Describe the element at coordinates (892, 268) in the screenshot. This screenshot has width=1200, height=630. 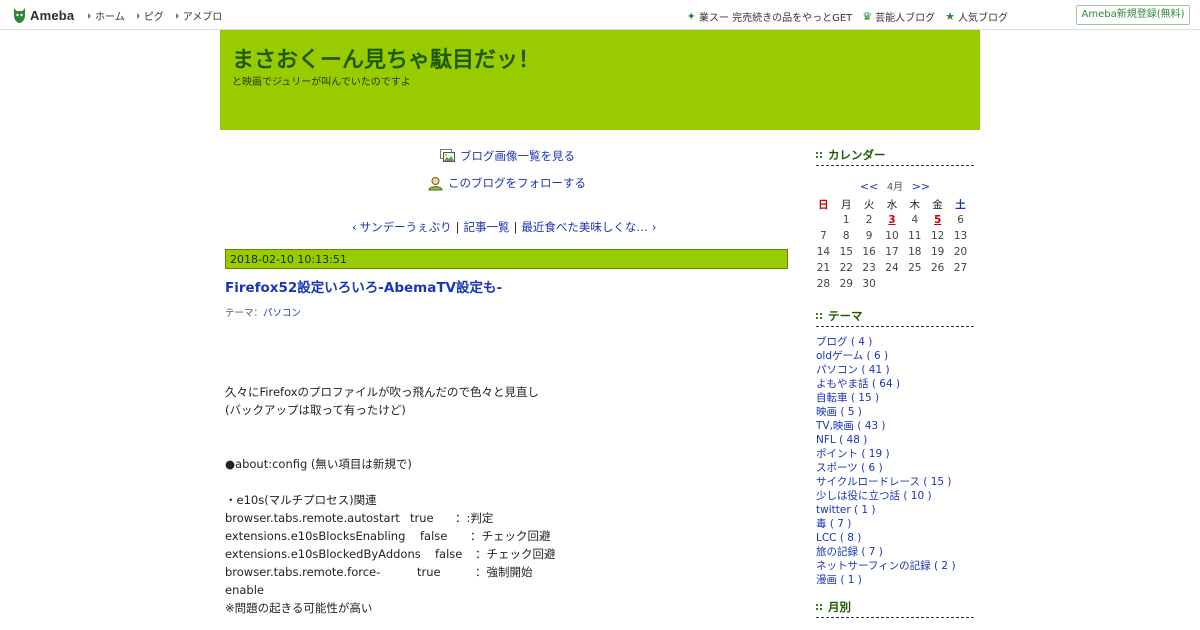
I see `calendar-week: 21 22 23 24 25 26 27` at that location.